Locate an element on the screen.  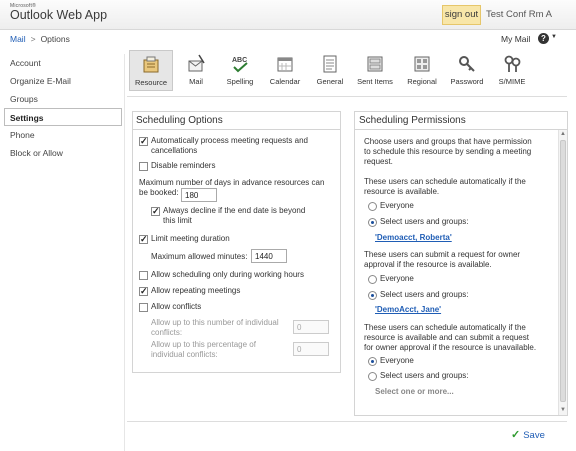
nav-divider is located at coordinates (124, 252).